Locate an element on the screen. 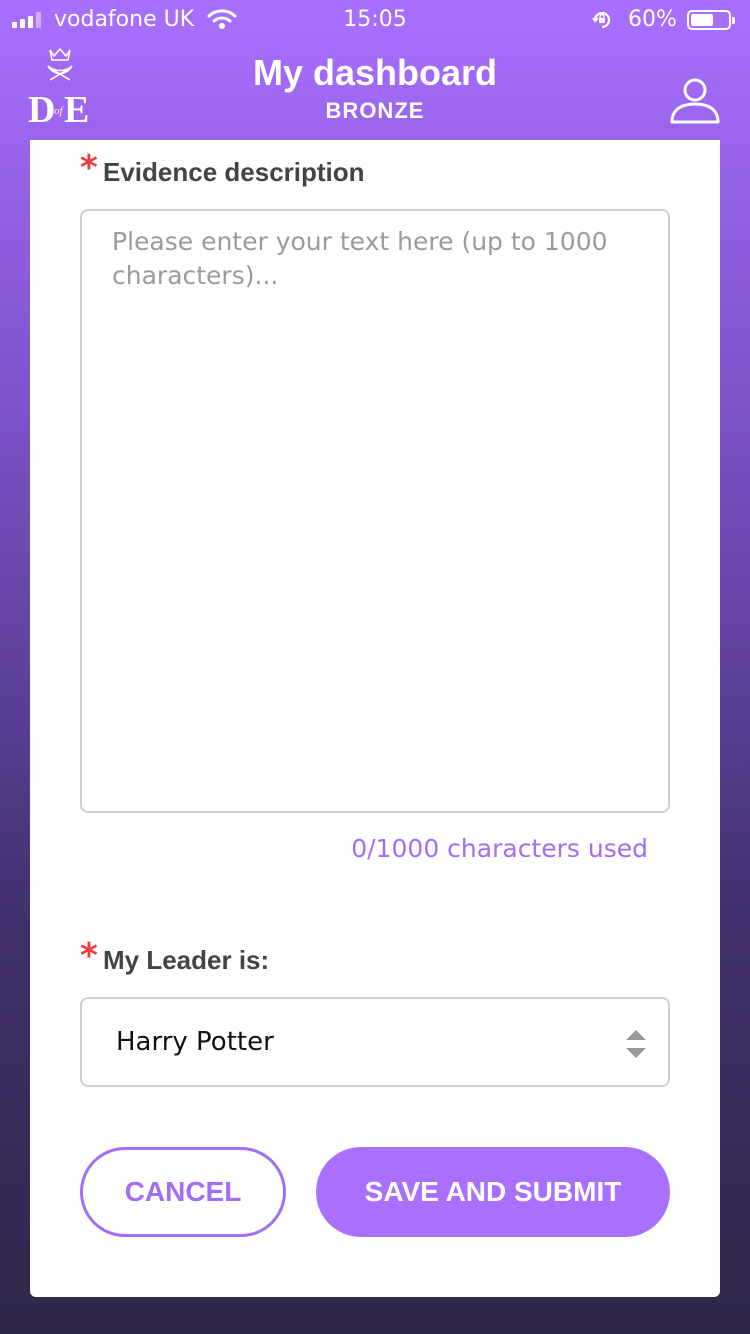  select-stepper-icon is located at coordinates (636, 1044).